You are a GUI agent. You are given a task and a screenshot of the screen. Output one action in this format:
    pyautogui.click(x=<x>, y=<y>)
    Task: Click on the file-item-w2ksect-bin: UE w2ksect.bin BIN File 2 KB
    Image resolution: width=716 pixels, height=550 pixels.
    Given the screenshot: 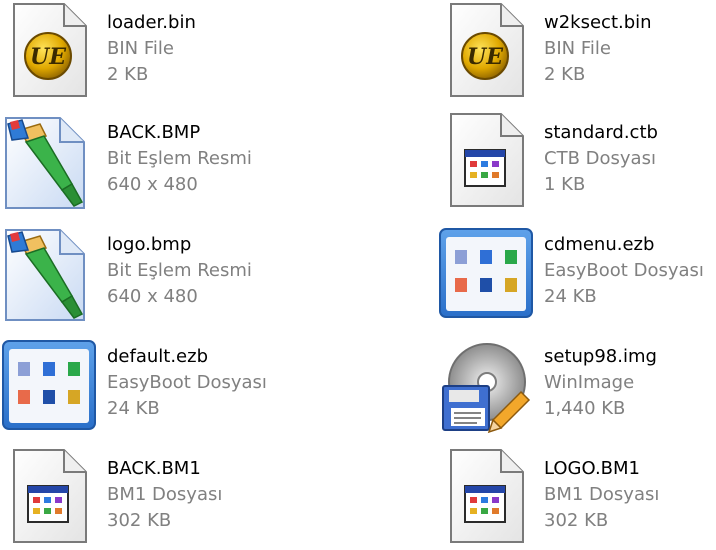 What is the action you would take?
    pyautogui.click(x=576, y=50)
    